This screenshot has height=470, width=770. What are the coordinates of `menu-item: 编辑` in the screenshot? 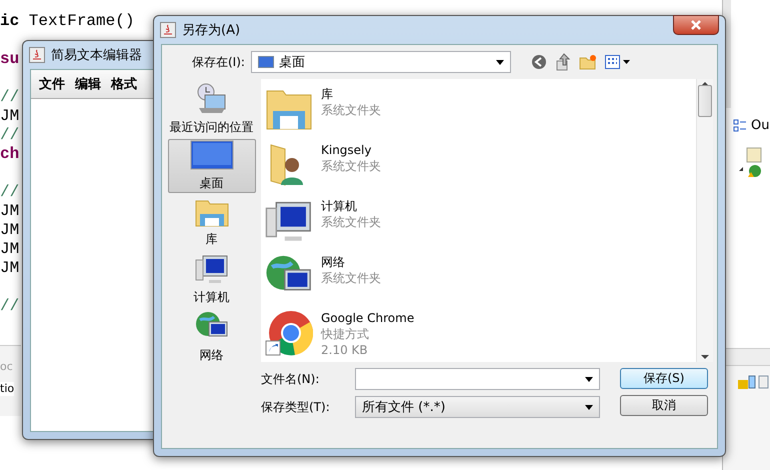 It's located at (88, 84).